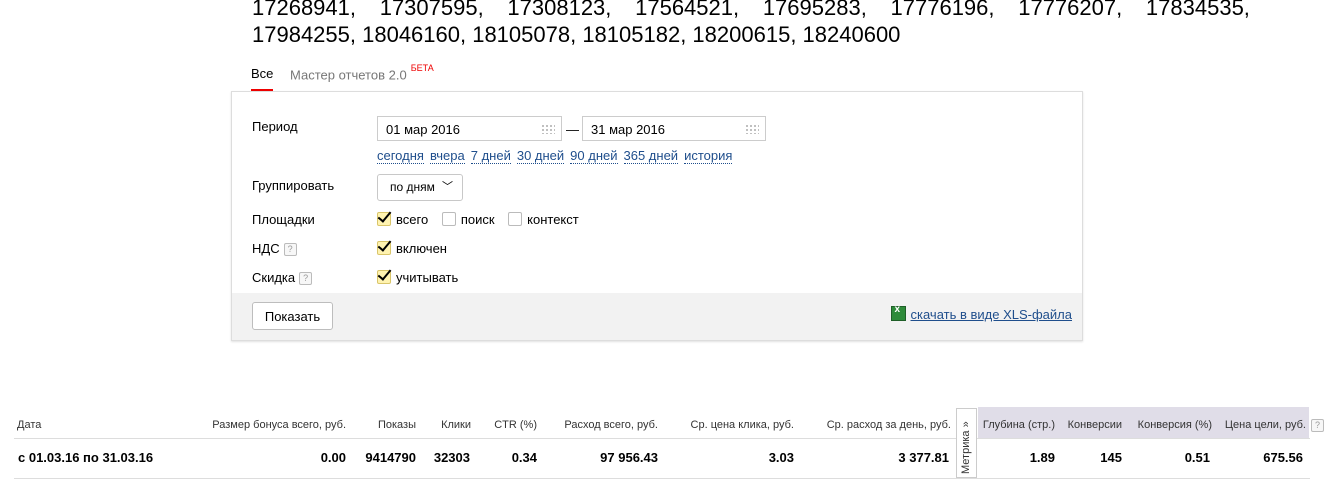 This screenshot has height=493, width=1329. I want to click on period-30-days-link: 30 дней, so click(540, 156).